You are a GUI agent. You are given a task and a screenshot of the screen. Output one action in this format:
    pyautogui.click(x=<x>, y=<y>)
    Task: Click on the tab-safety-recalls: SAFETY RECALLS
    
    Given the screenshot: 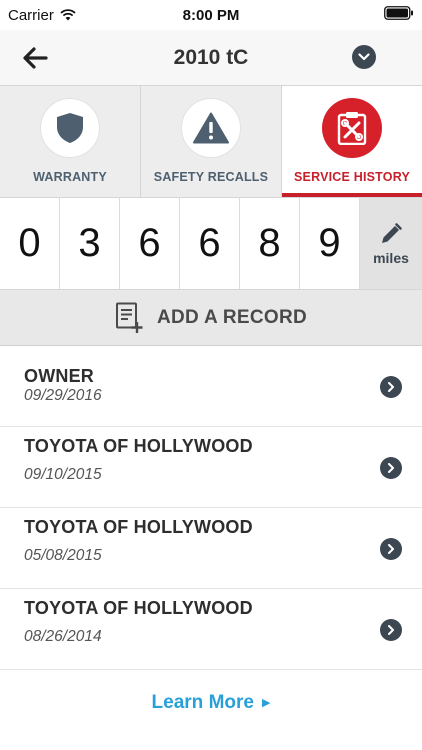 What is the action you would take?
    pyautogui.click(x=211, y=141)
    